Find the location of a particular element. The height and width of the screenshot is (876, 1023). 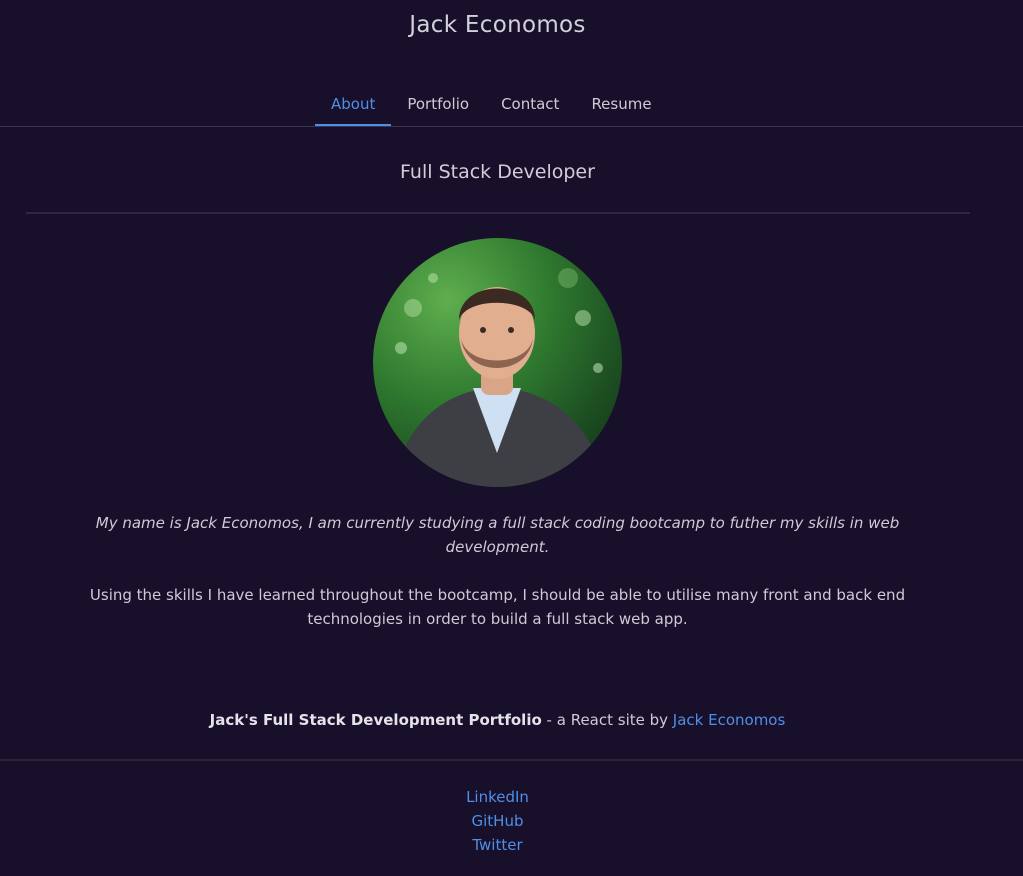

profile-photo is located at coordinates (497, 362).